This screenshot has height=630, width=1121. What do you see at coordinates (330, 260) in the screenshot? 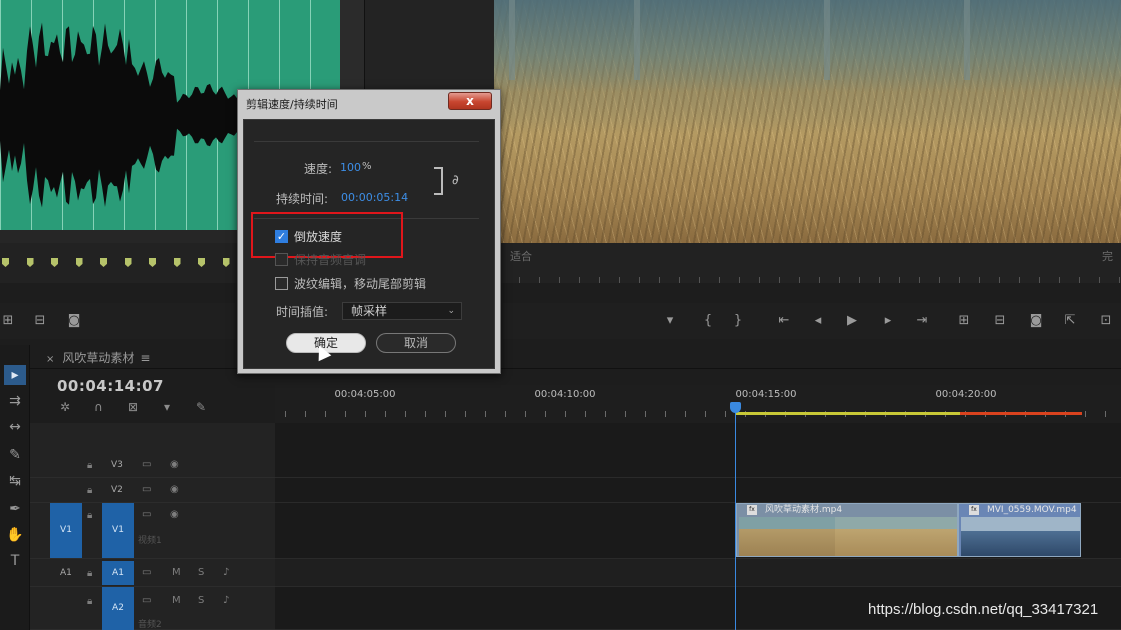
I see `maintain-pitch-label: 保持音频音调` at bounding box center [330, 260].